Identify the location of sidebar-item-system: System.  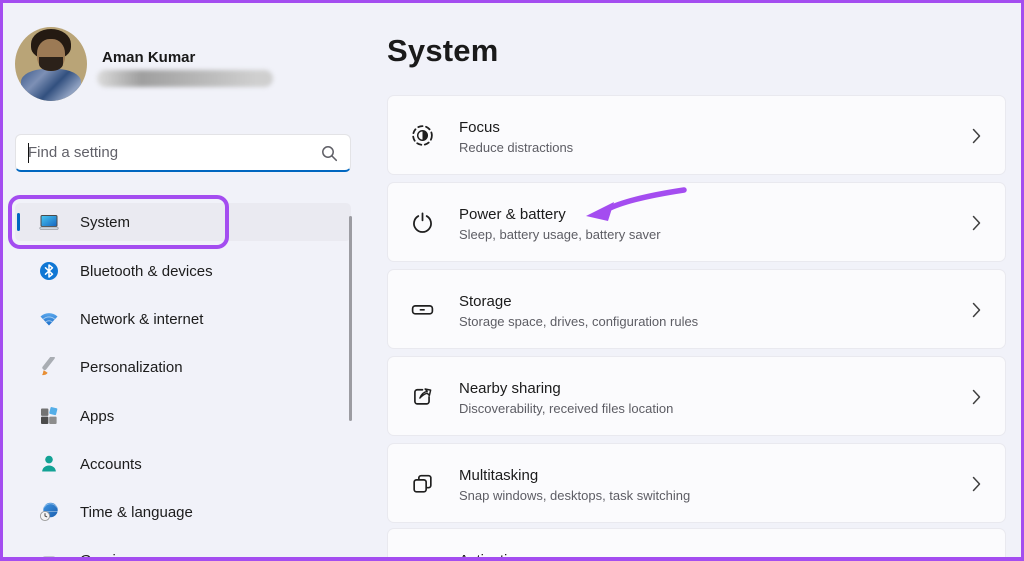
(183, 222).